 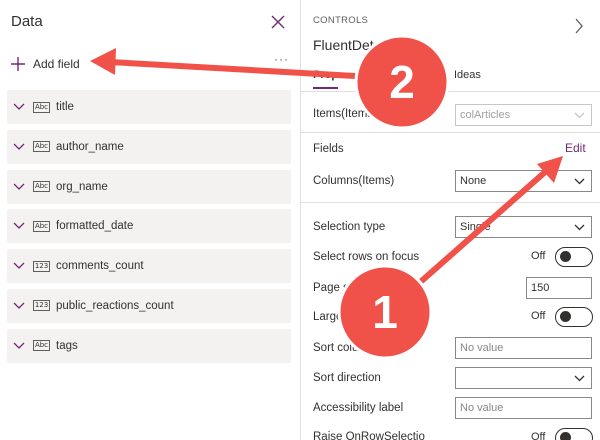 I want to click on accessibility-placeholder: No value, so click(x=482, y=408).